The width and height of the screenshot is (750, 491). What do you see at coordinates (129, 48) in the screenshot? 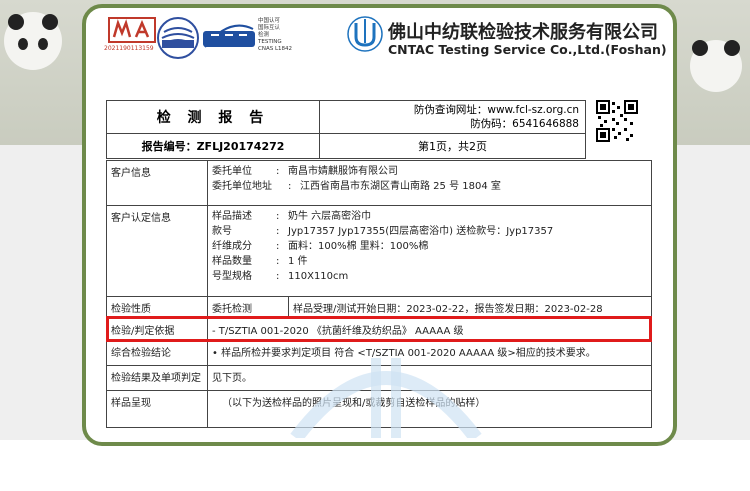
I see `cma-caption: 2021190113159` at bounding box center [129, 48].